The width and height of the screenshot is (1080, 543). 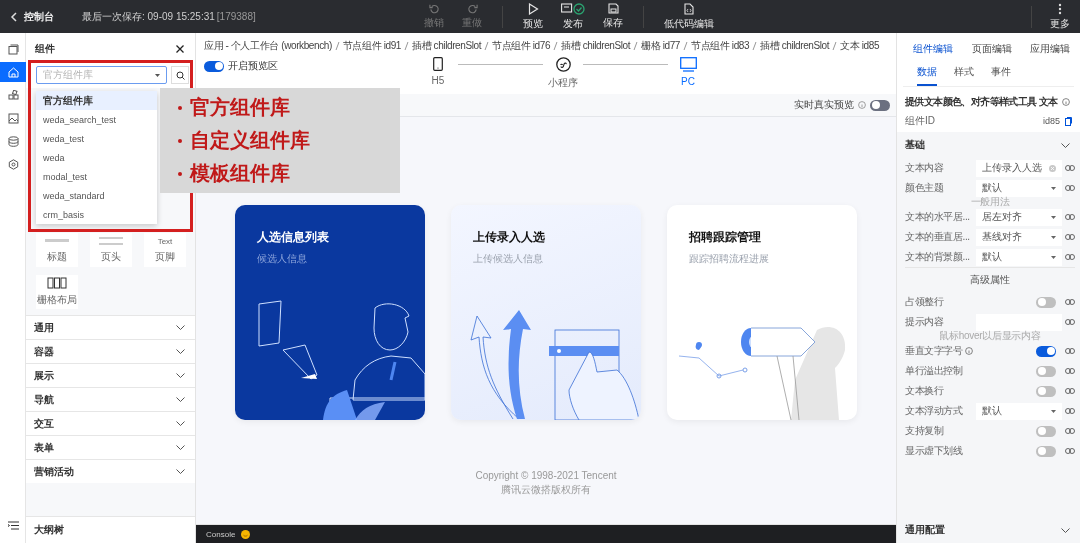 What do you see at coordinates (96, 195) in the screenshot?
I see `dropdown-option: weda_standard` at bounding box center [96, 195].